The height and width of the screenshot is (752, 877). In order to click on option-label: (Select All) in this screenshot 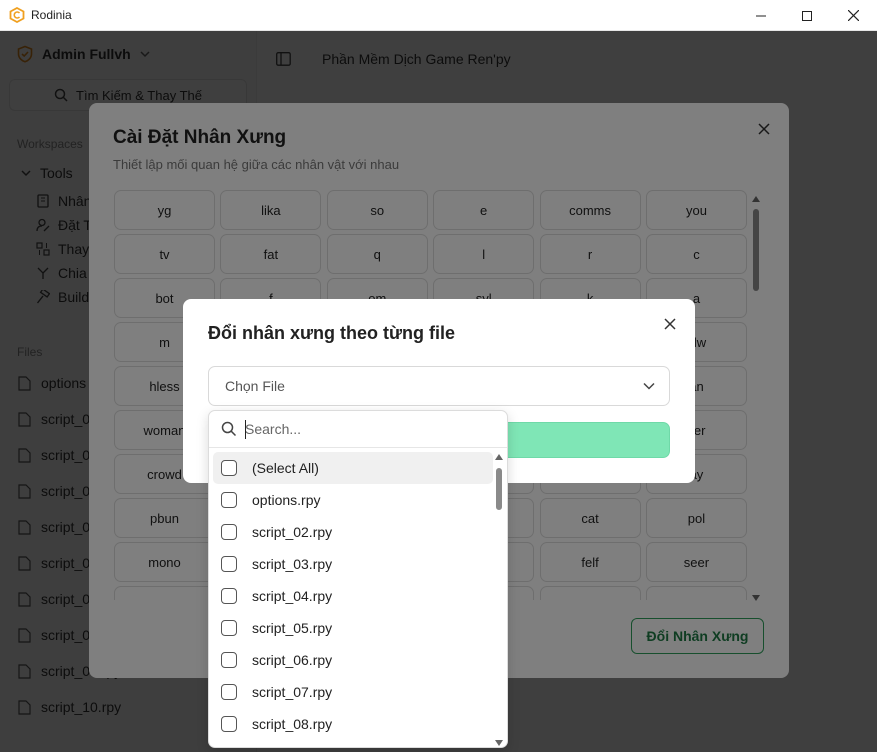, I will do `click(285, 468)`.